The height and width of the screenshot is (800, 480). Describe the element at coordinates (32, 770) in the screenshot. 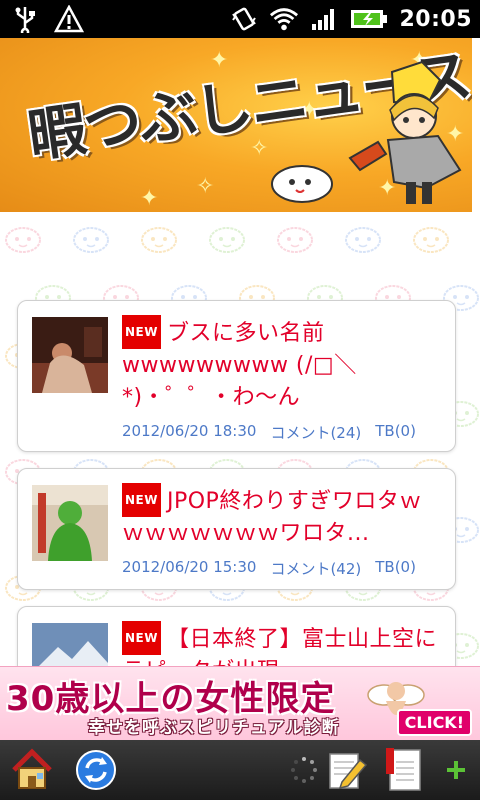

I see `home-icon` at that location.